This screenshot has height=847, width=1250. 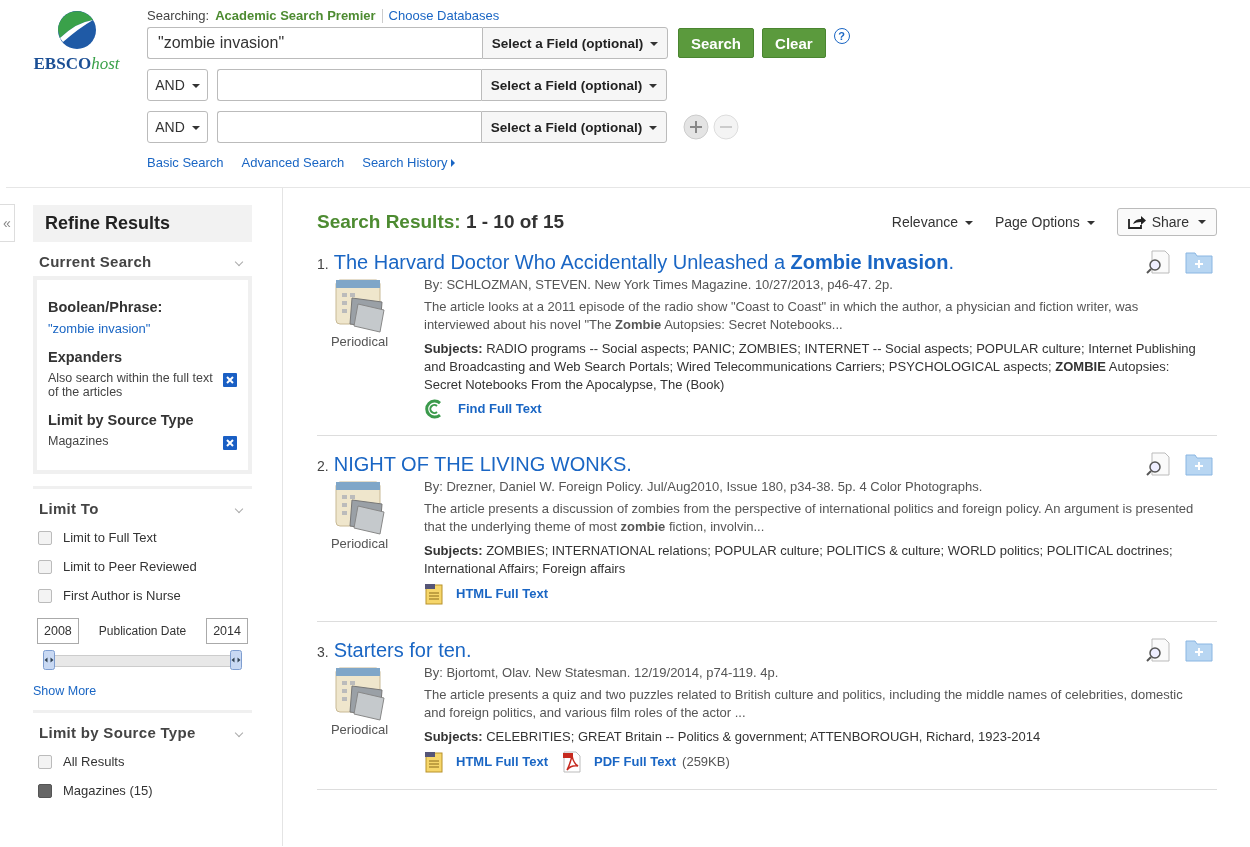 I want to click on full-text-link: PDF Full Text, so click(x=635, y=762).